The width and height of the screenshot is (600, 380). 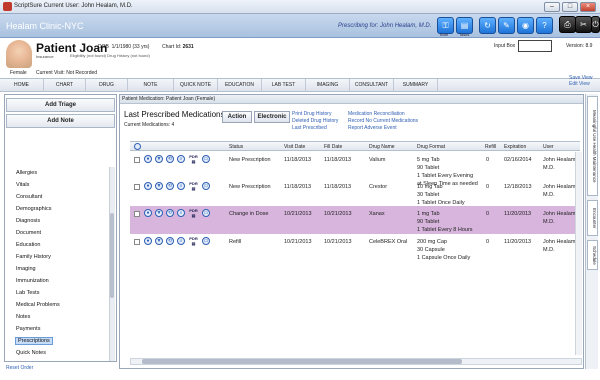 I want to click on tab-encounter: Encounter, so click(x=592, y=218).